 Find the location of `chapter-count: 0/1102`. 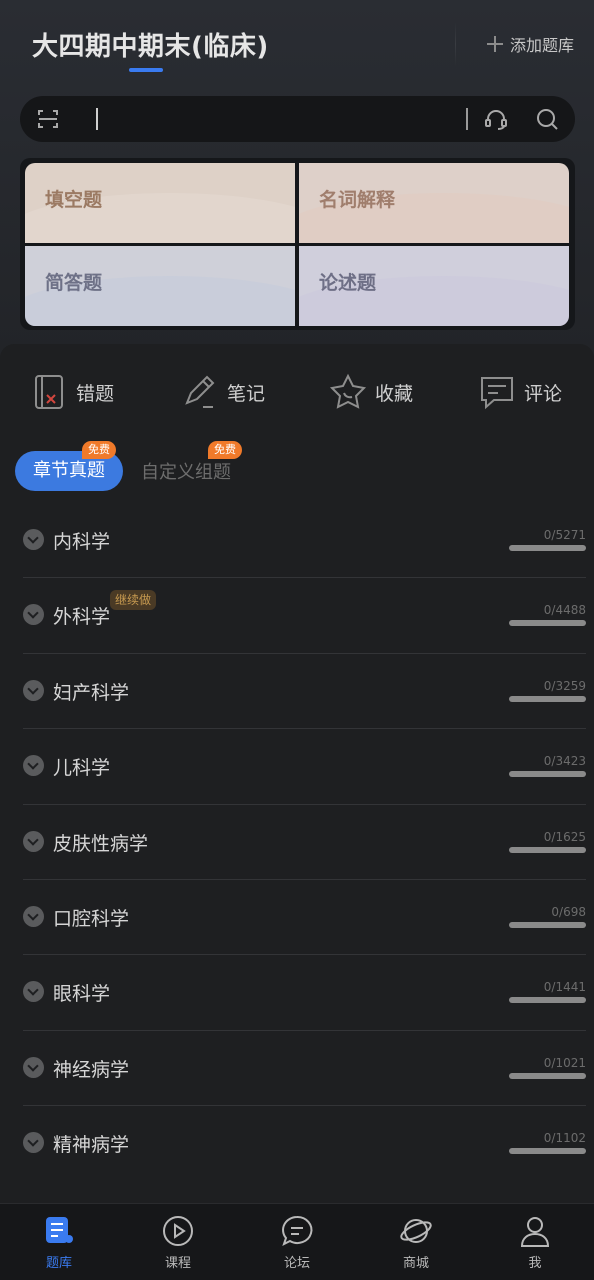

chapter-count: 0/1102 is located at coordinates (564, 1138).